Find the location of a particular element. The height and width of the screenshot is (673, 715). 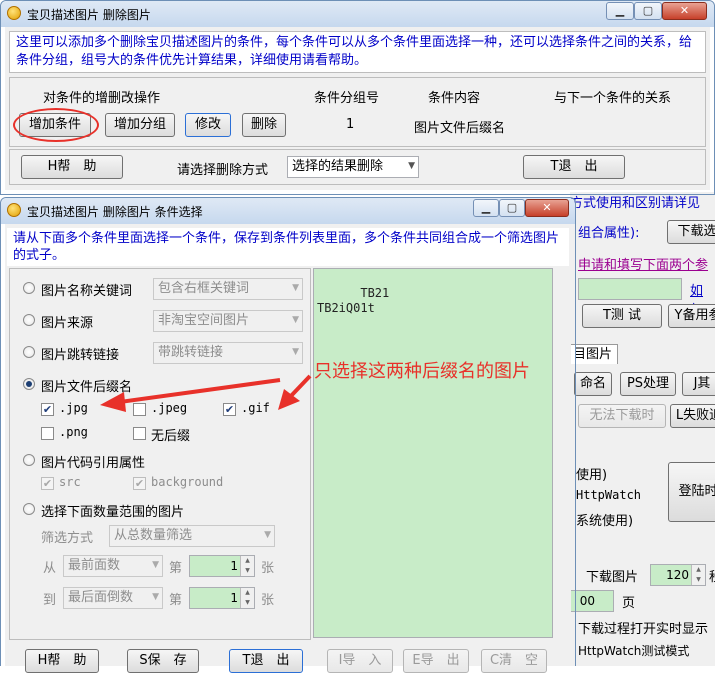

delete-button: 删除 is located at coordinates (264, 125).